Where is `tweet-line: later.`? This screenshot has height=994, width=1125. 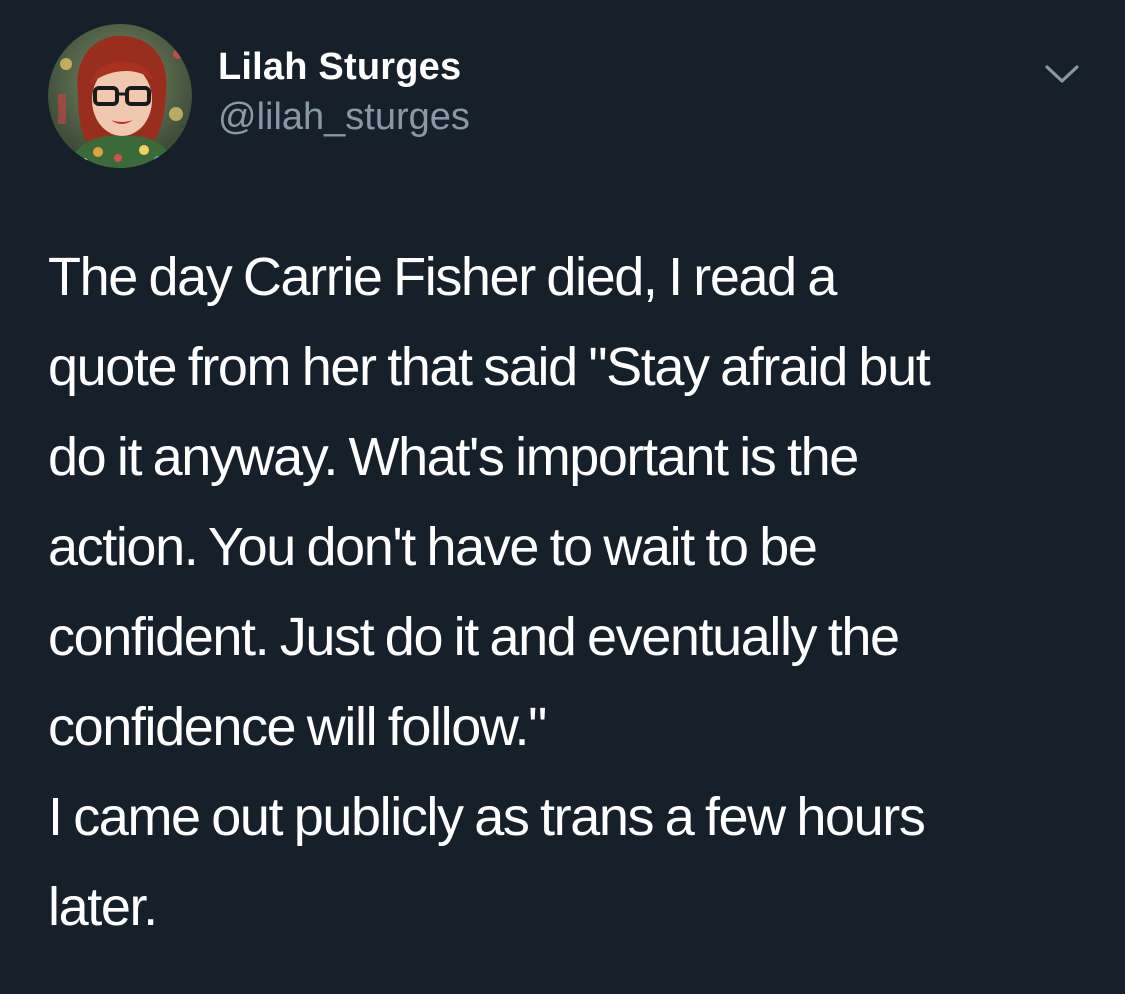 tweet-line: later. is located at coordinates (103, 907).